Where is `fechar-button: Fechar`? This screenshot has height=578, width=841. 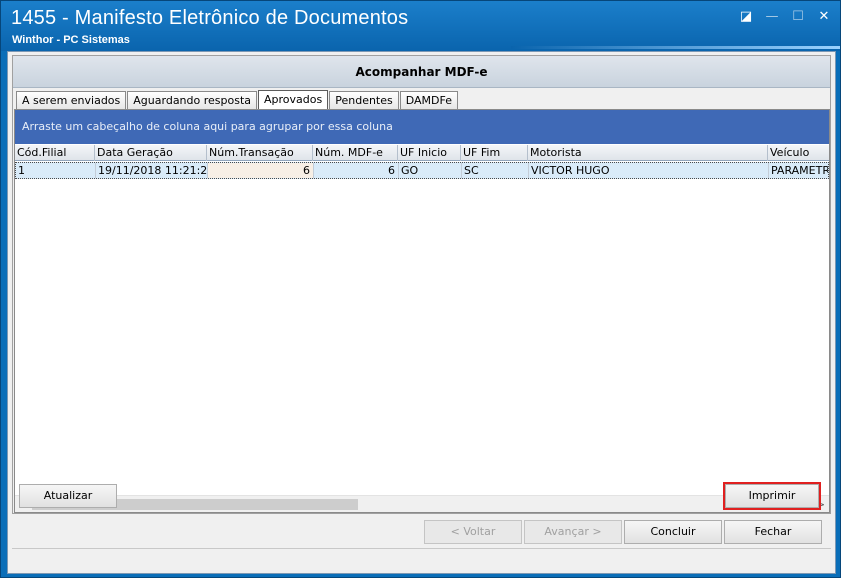 fechar-button: Fechar is located at coordinates (773, 532).